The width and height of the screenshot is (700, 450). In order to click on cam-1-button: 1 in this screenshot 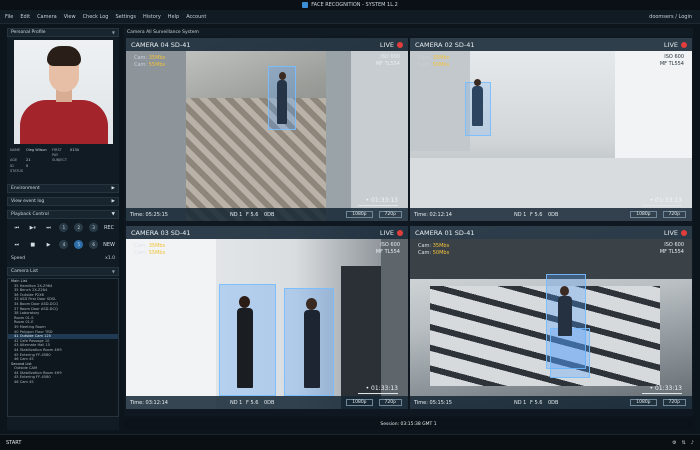, I will do `click(64, 228)`.